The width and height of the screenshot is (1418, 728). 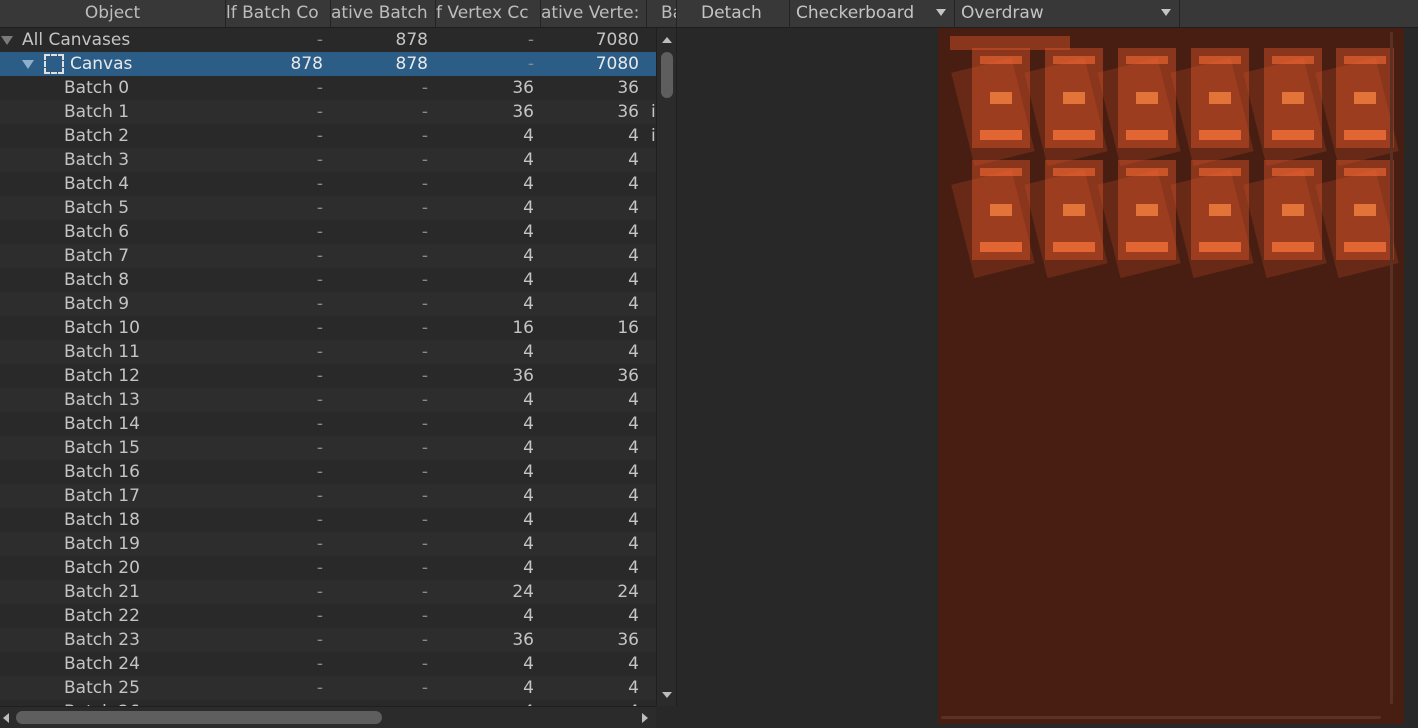 What do you see at coordinates (199, 717) in the screenshot?
I see `horizontal-scroll-thumb` at bounding box center [199, 717].